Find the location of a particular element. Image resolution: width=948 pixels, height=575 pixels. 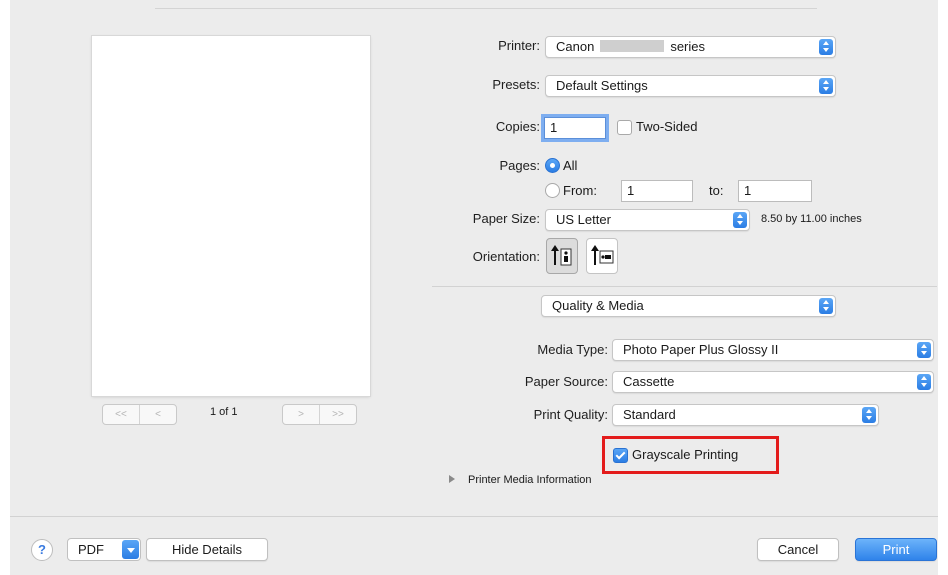

top-divider is located at coordinates (486, 8).